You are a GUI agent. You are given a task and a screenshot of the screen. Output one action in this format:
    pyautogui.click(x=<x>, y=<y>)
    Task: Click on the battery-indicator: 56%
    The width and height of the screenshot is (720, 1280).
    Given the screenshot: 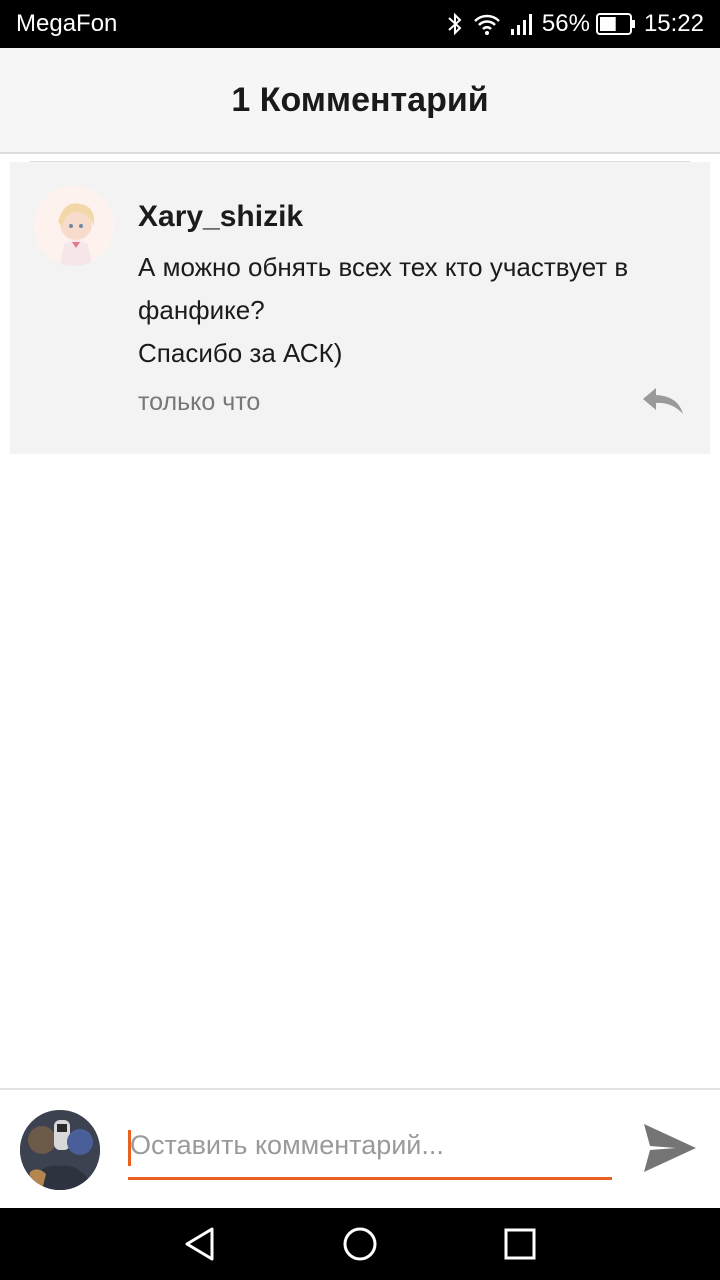 What is the action you would take?
    pyautogui.click(x=589, y=24)
    